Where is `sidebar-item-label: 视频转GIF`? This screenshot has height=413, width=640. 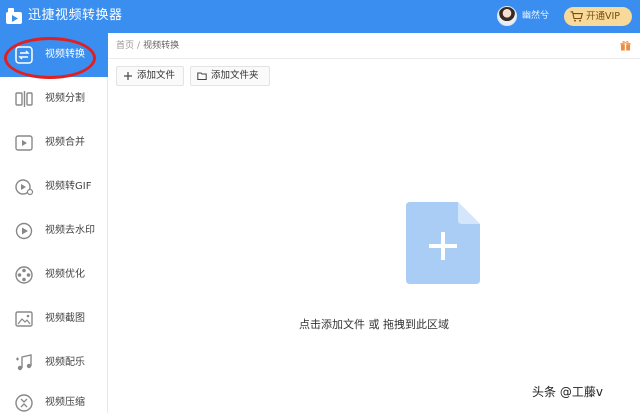 sidebar-item-label: 视频转GIF is located at coordinates (68, 186).